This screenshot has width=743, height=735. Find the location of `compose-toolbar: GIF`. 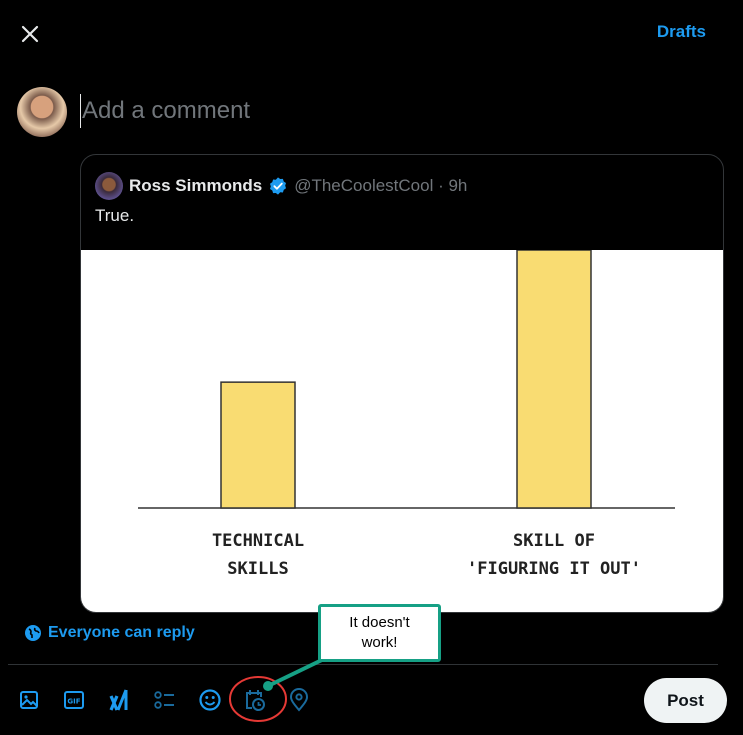

compose-toolbar: GIF is located at coordinates (175, 700).